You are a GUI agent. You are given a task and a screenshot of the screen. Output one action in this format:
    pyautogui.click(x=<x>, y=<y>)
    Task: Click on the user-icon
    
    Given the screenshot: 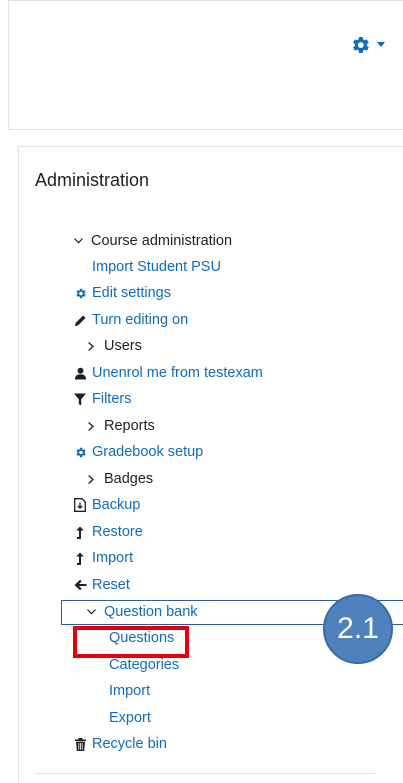 What is the action you would take?
    pyautogui.click(x=80, y=373)
    